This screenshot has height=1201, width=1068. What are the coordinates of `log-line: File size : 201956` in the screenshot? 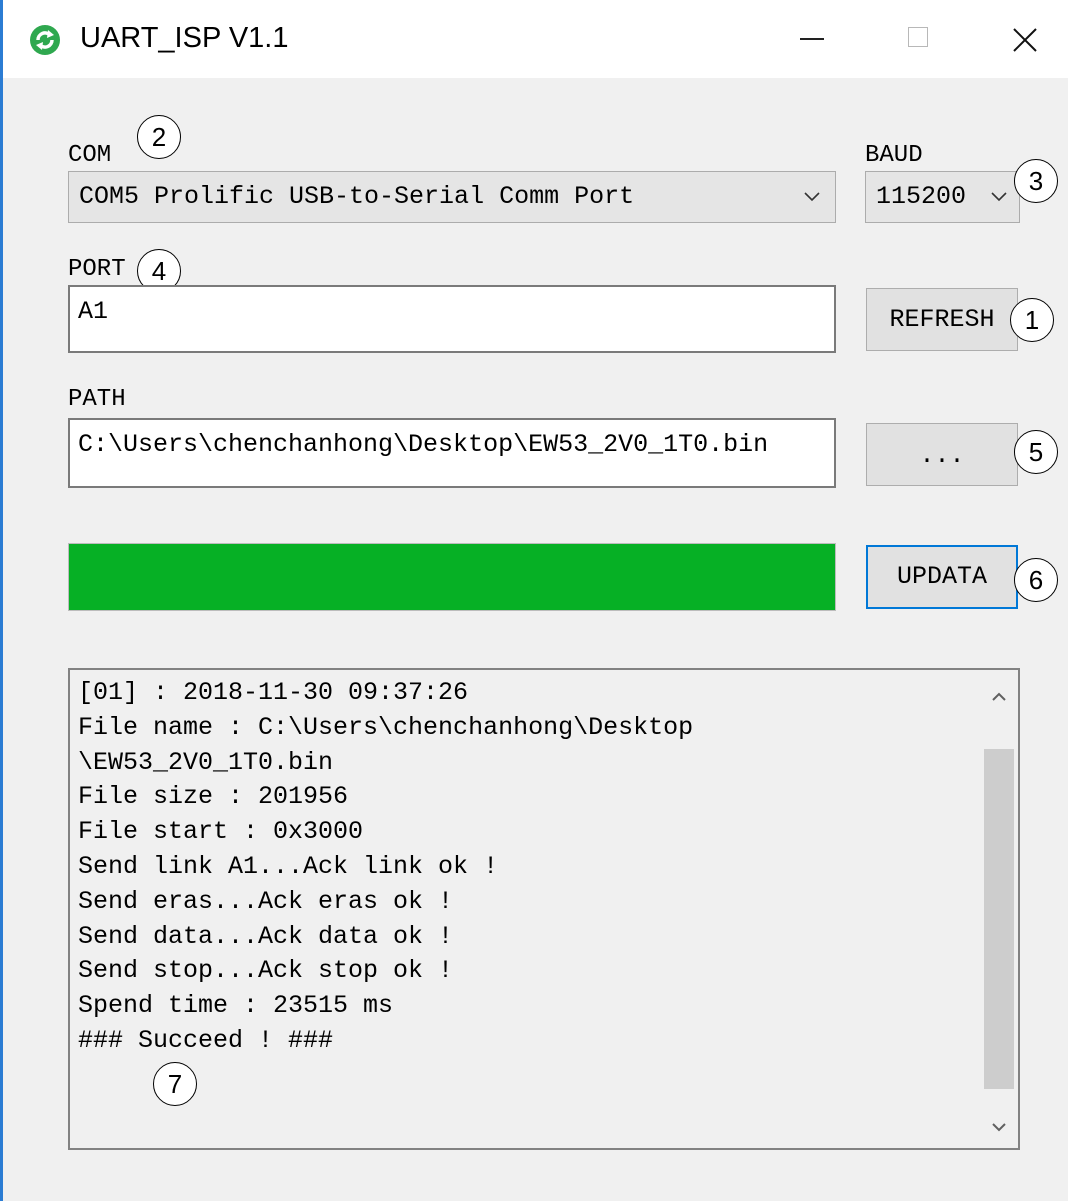 It's located at (213, 797).